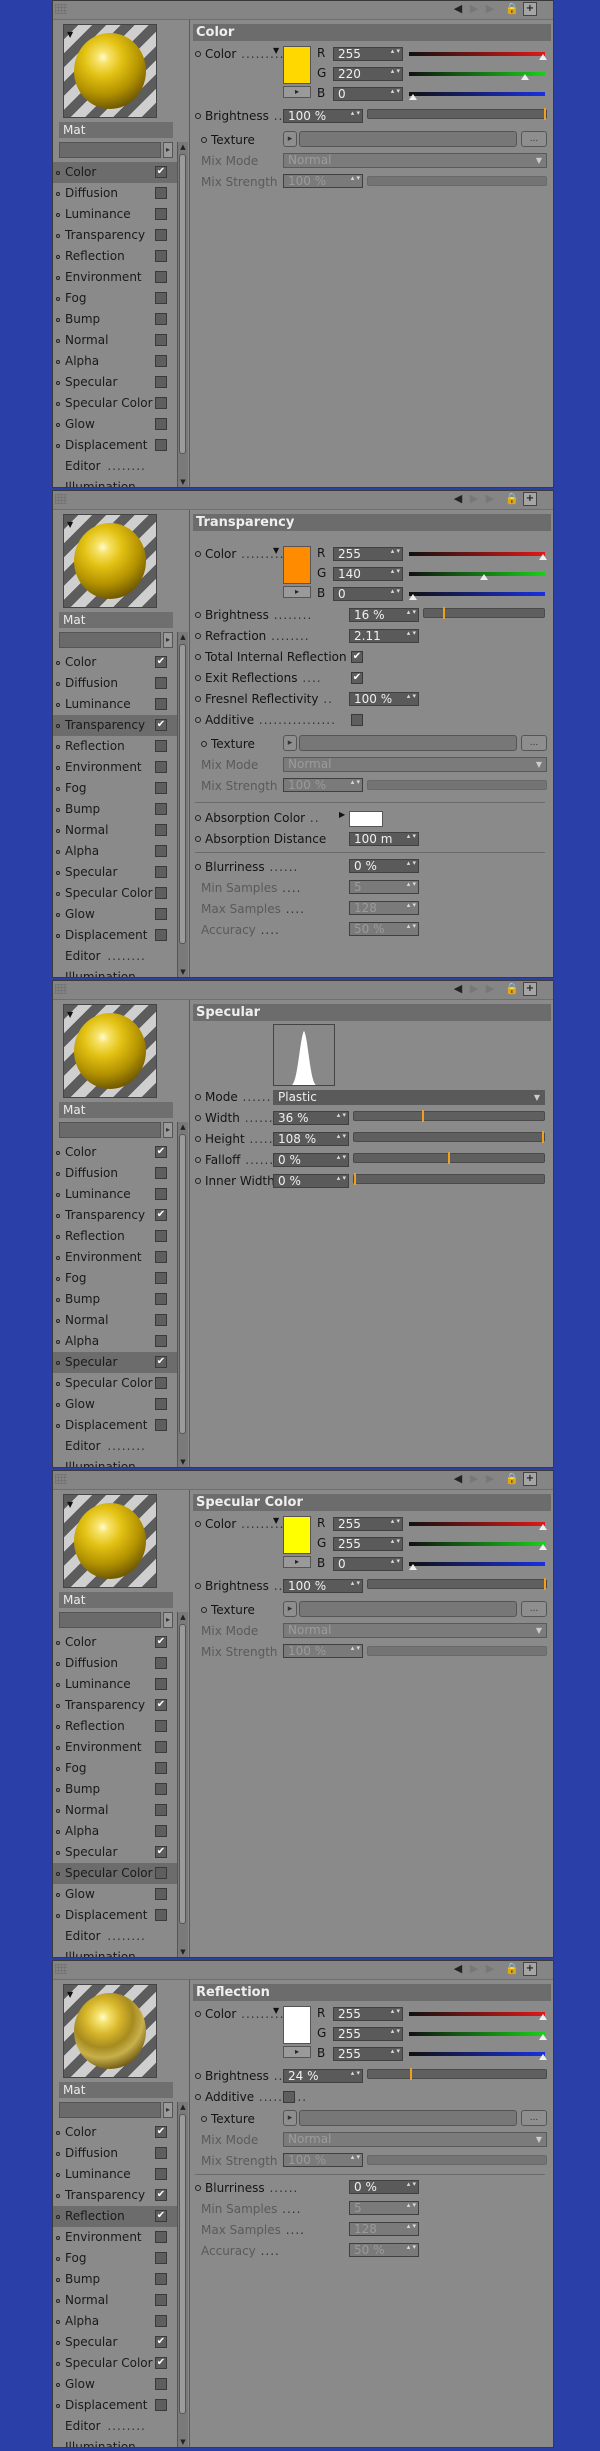 The height and width of the screenshot is (2451, 600). Describe the element at coordinates (311, 1118) in the screenshot. I see `number-field: 36 % ▴ ▾` at that location.